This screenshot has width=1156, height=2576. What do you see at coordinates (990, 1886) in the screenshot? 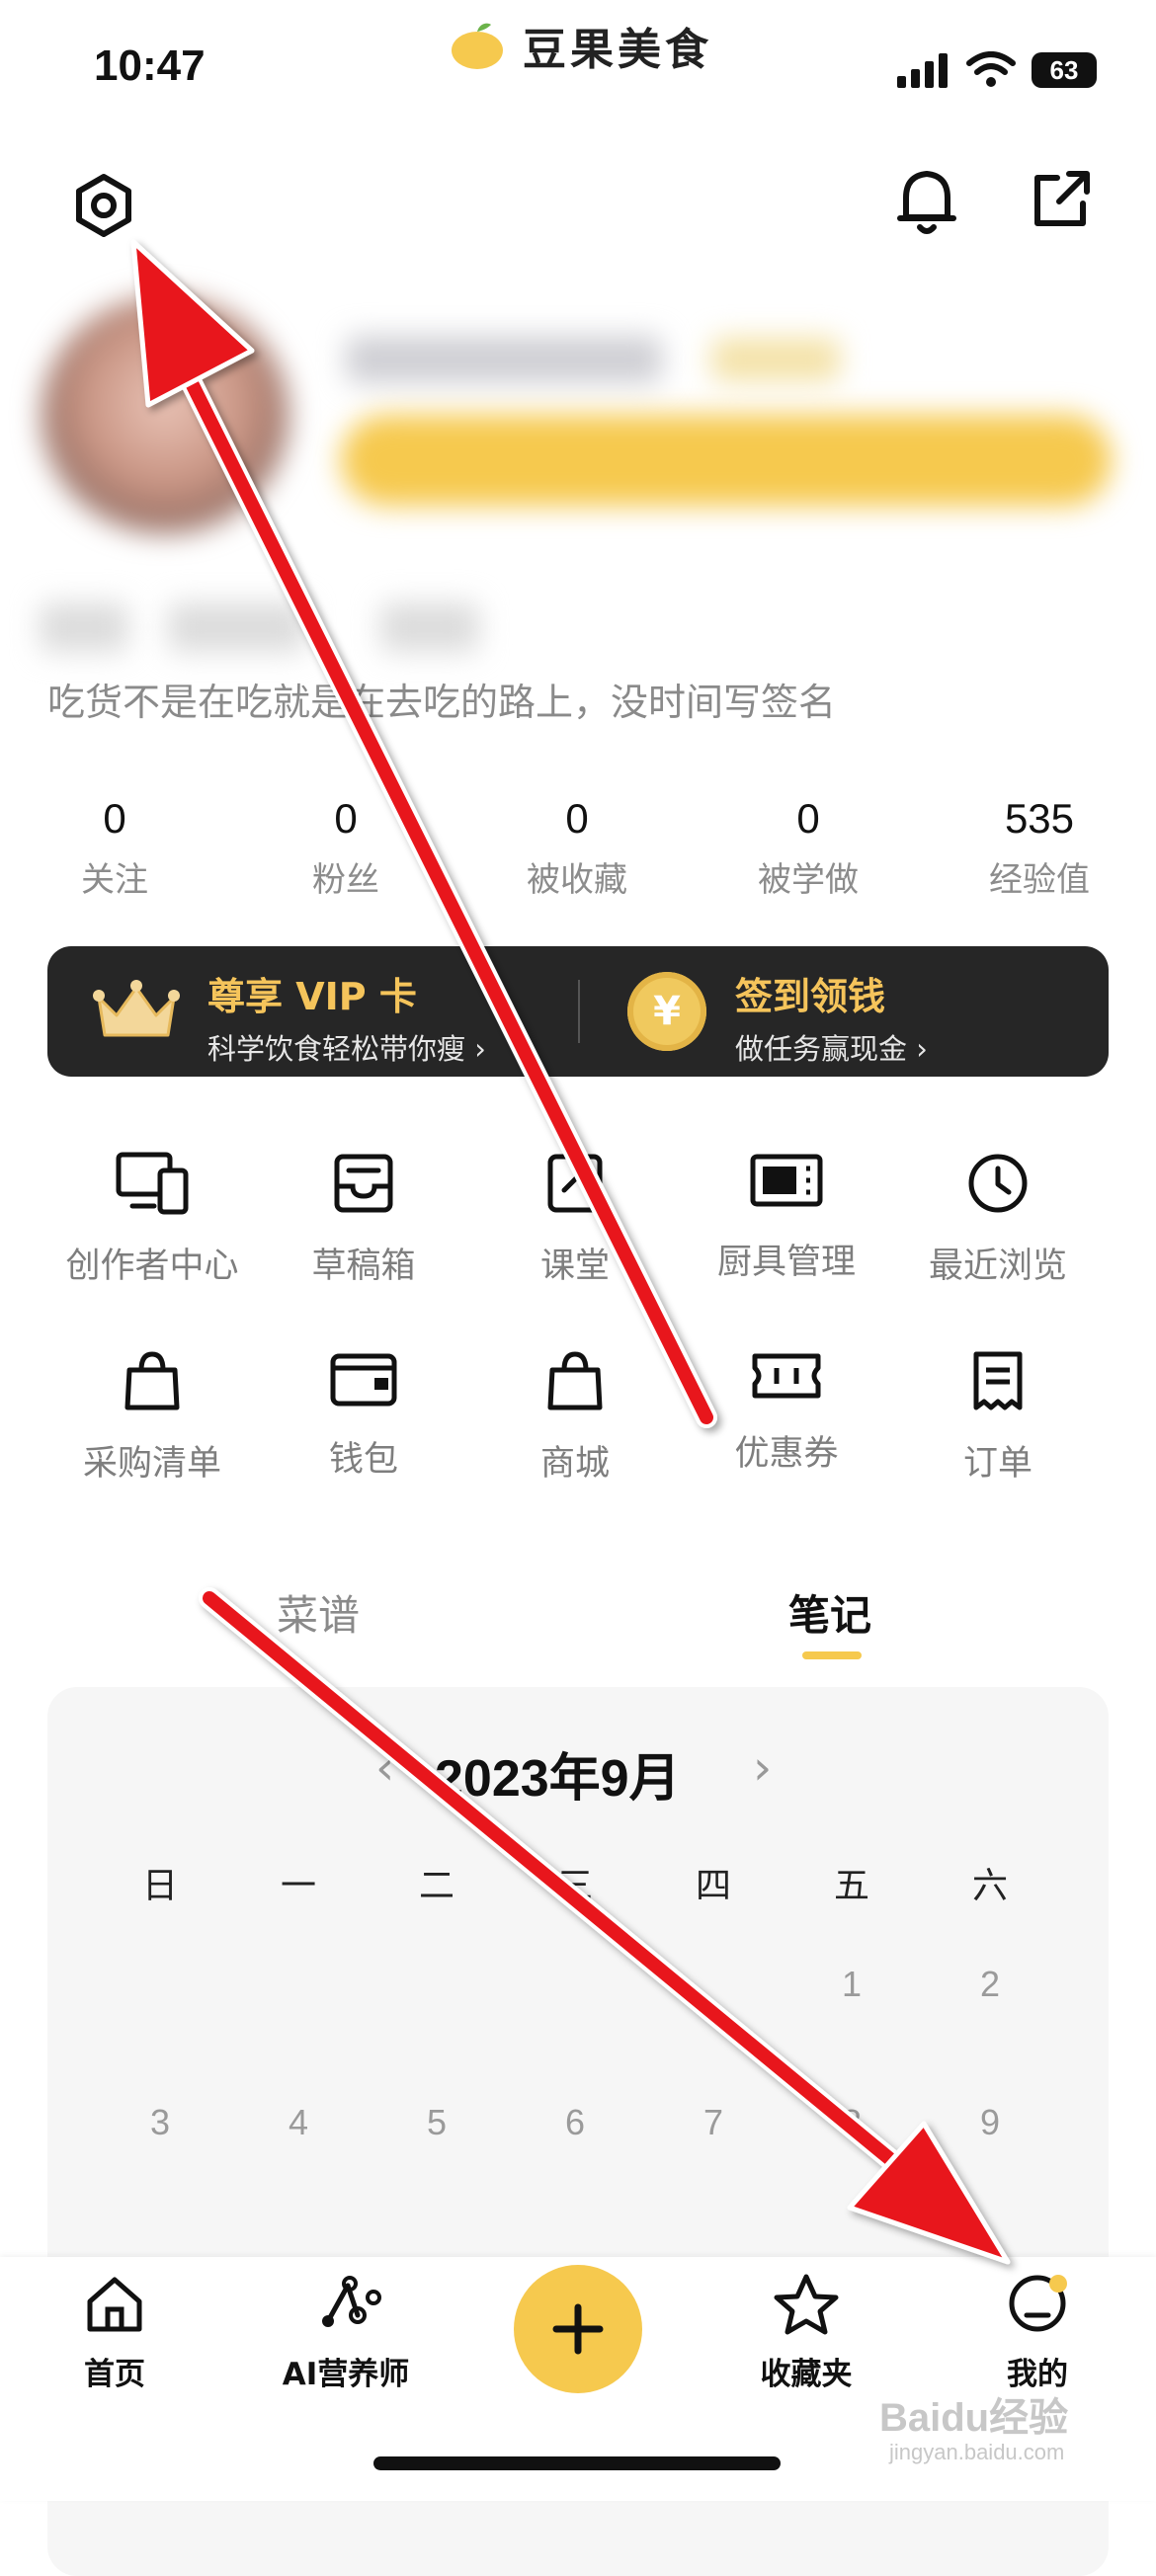
I see `weekday-label: 六` at bounding box center [990, 1886].